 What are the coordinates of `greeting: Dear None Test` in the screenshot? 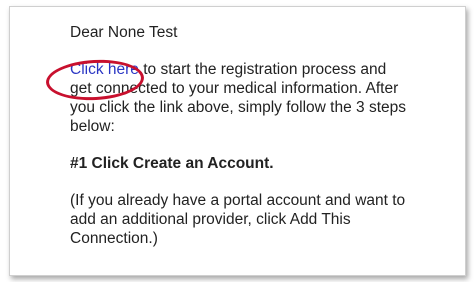 It's located at (124, 32).